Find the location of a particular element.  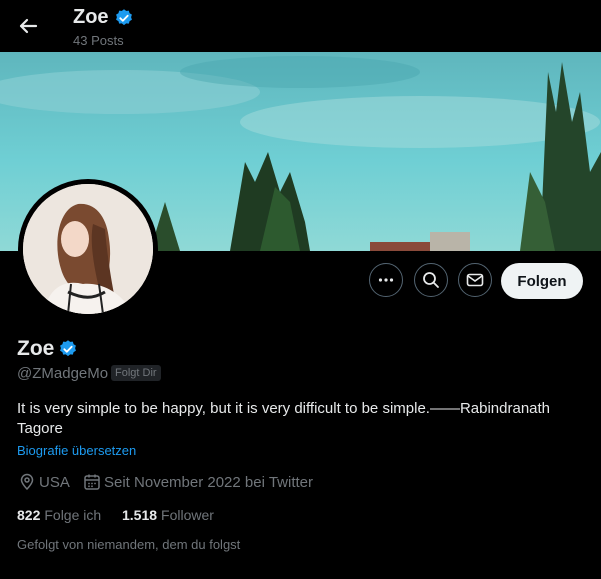

followers-label: Follower is located at coordinates (187, 515).